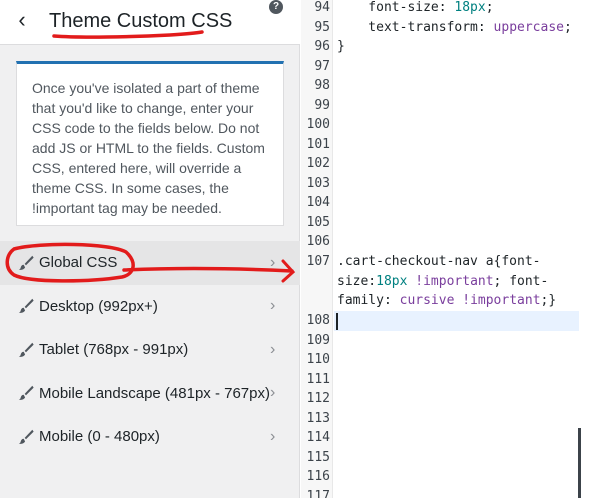 This screenshot has width=598, height=498. What do you see at coordinates (456, 321) in the screenshot?
I see `active-line-highlight` at bounding box center [456, 321].